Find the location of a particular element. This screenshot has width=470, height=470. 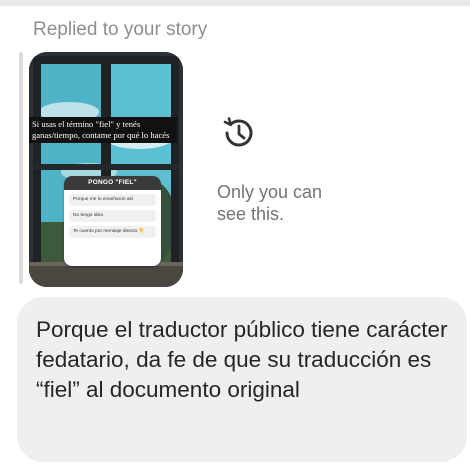

poll-option: Te cuento por mensaje directo 👇 is located at coordinates (112, 232).